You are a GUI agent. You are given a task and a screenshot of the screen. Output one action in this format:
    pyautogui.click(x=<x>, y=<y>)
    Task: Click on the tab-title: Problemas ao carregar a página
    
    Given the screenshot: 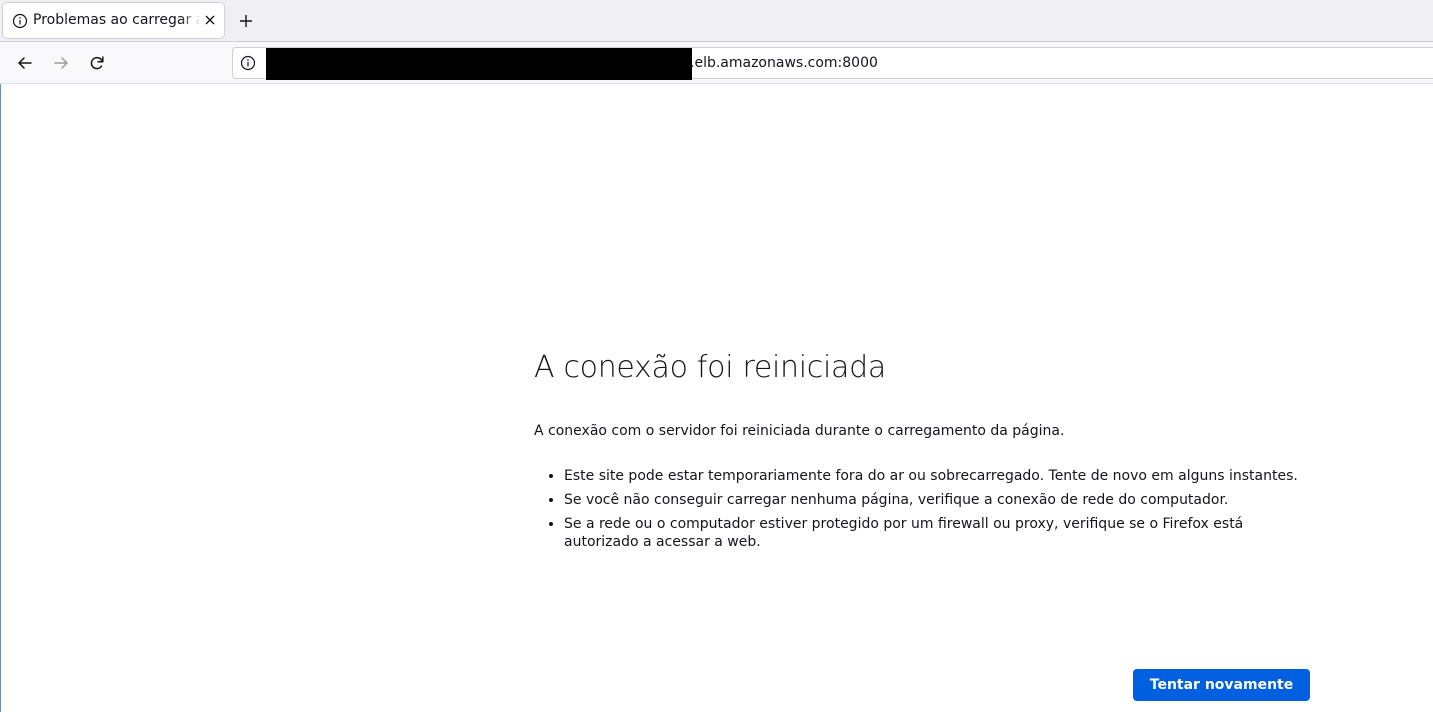 What is the action you would take?
    pyautogui.click(x=117, y=20)
    